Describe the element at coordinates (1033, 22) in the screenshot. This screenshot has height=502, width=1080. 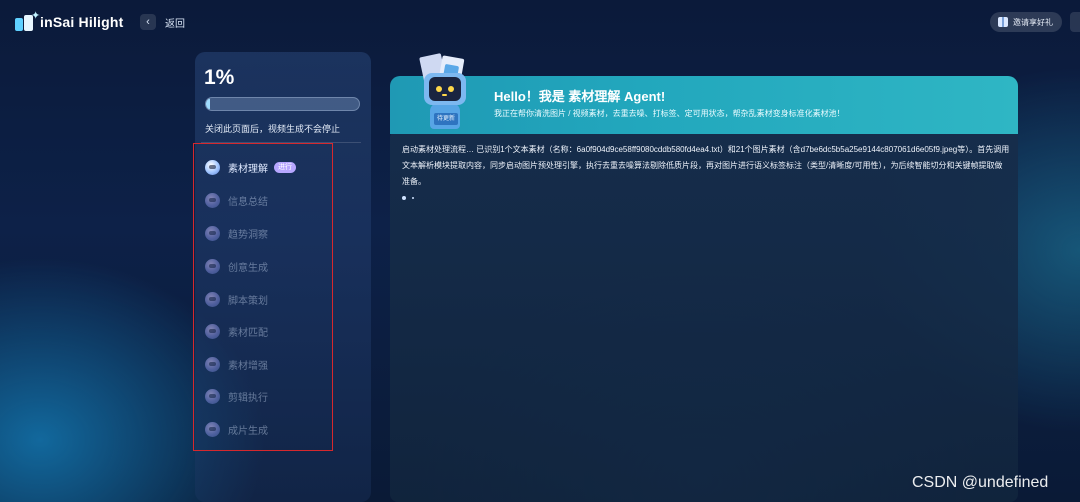
I see `invite-label: 邀请享好礼` at that location.